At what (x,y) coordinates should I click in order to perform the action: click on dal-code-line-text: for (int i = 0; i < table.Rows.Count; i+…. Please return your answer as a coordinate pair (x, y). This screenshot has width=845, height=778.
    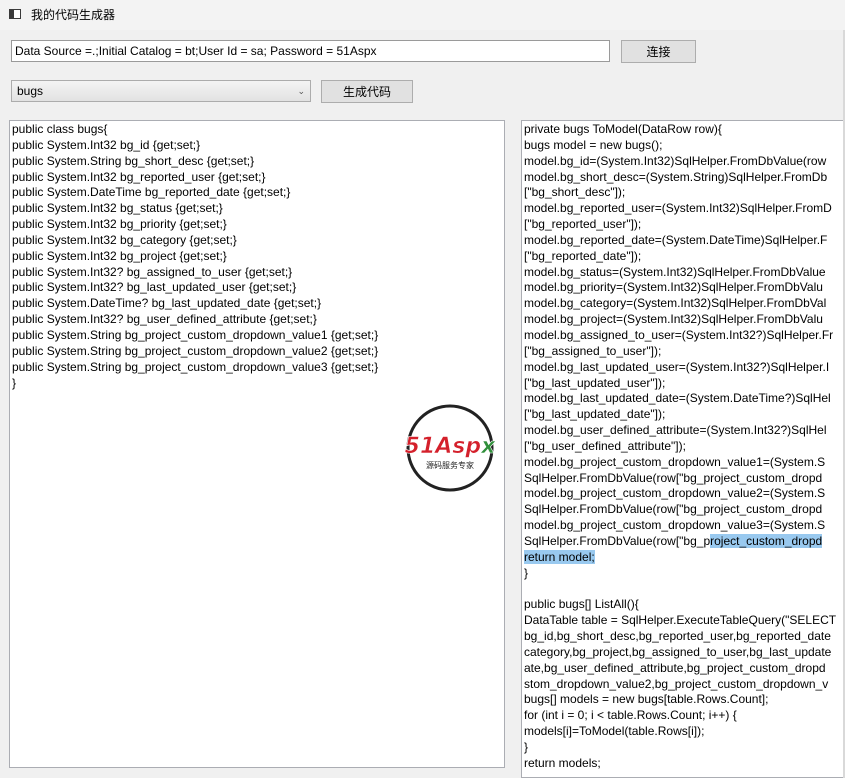
    Looking at the image, I should click on (630, 715).